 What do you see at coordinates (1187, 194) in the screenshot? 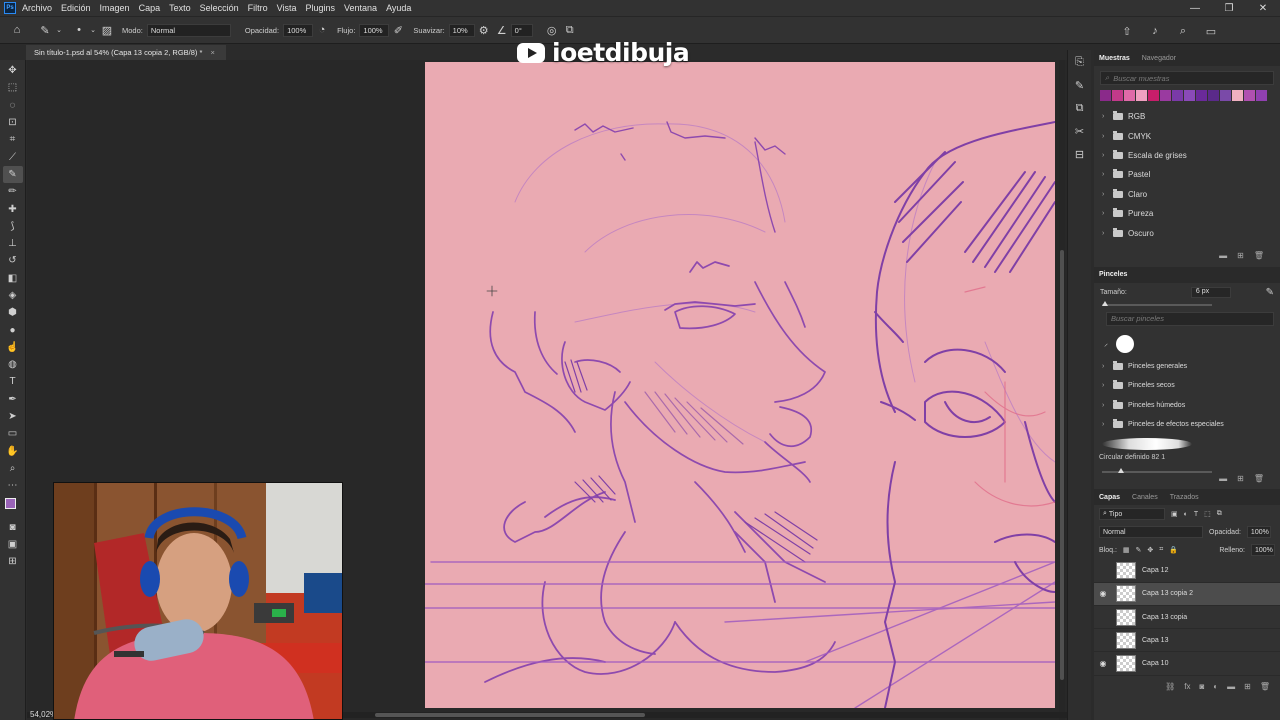
I see `swatch-folder-claro: › Claro` at bounding box center [1187, 194].